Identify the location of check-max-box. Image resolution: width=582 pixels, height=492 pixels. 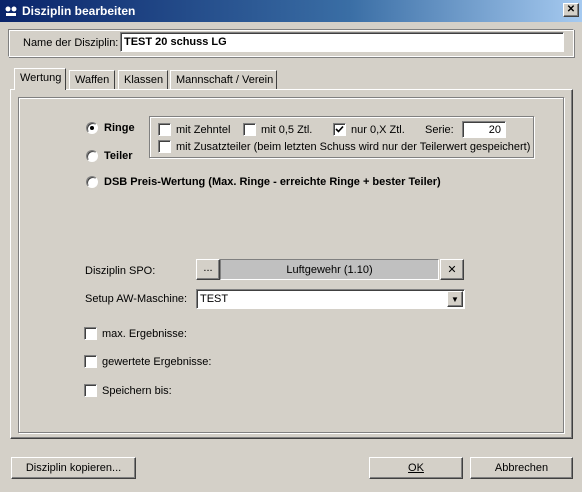
(90, 333).